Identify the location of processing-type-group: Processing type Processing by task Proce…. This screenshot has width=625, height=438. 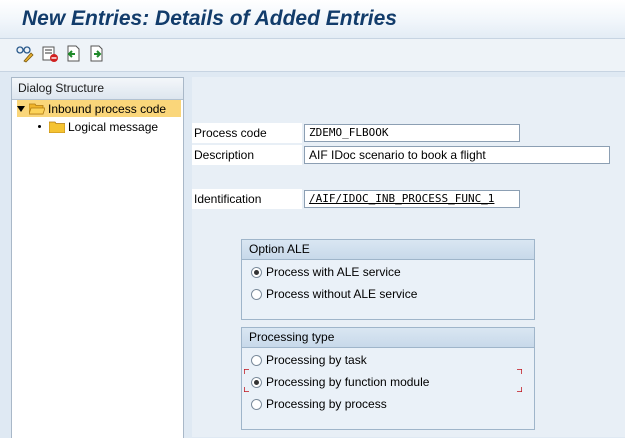
(388, 378).